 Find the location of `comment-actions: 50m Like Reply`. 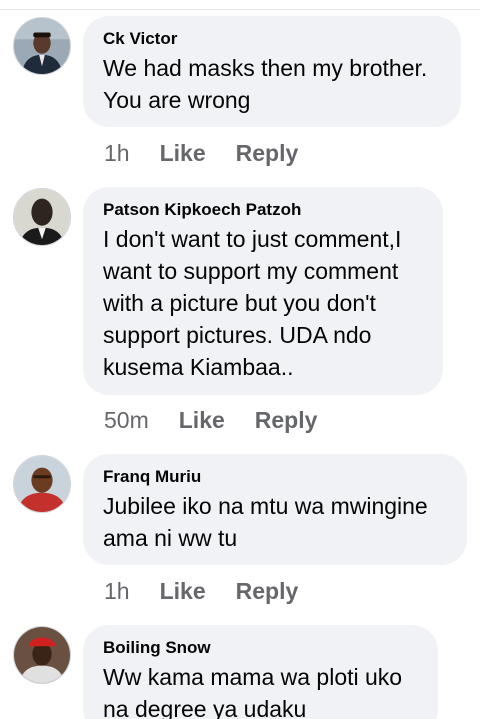

comment-actions: 50m Like Reply is located at coordinates (210, 420).